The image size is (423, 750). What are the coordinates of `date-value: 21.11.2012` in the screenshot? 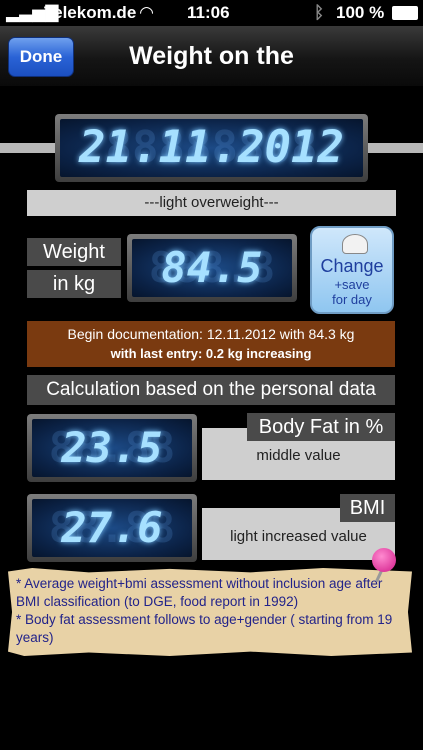 It's located at (211, 147).